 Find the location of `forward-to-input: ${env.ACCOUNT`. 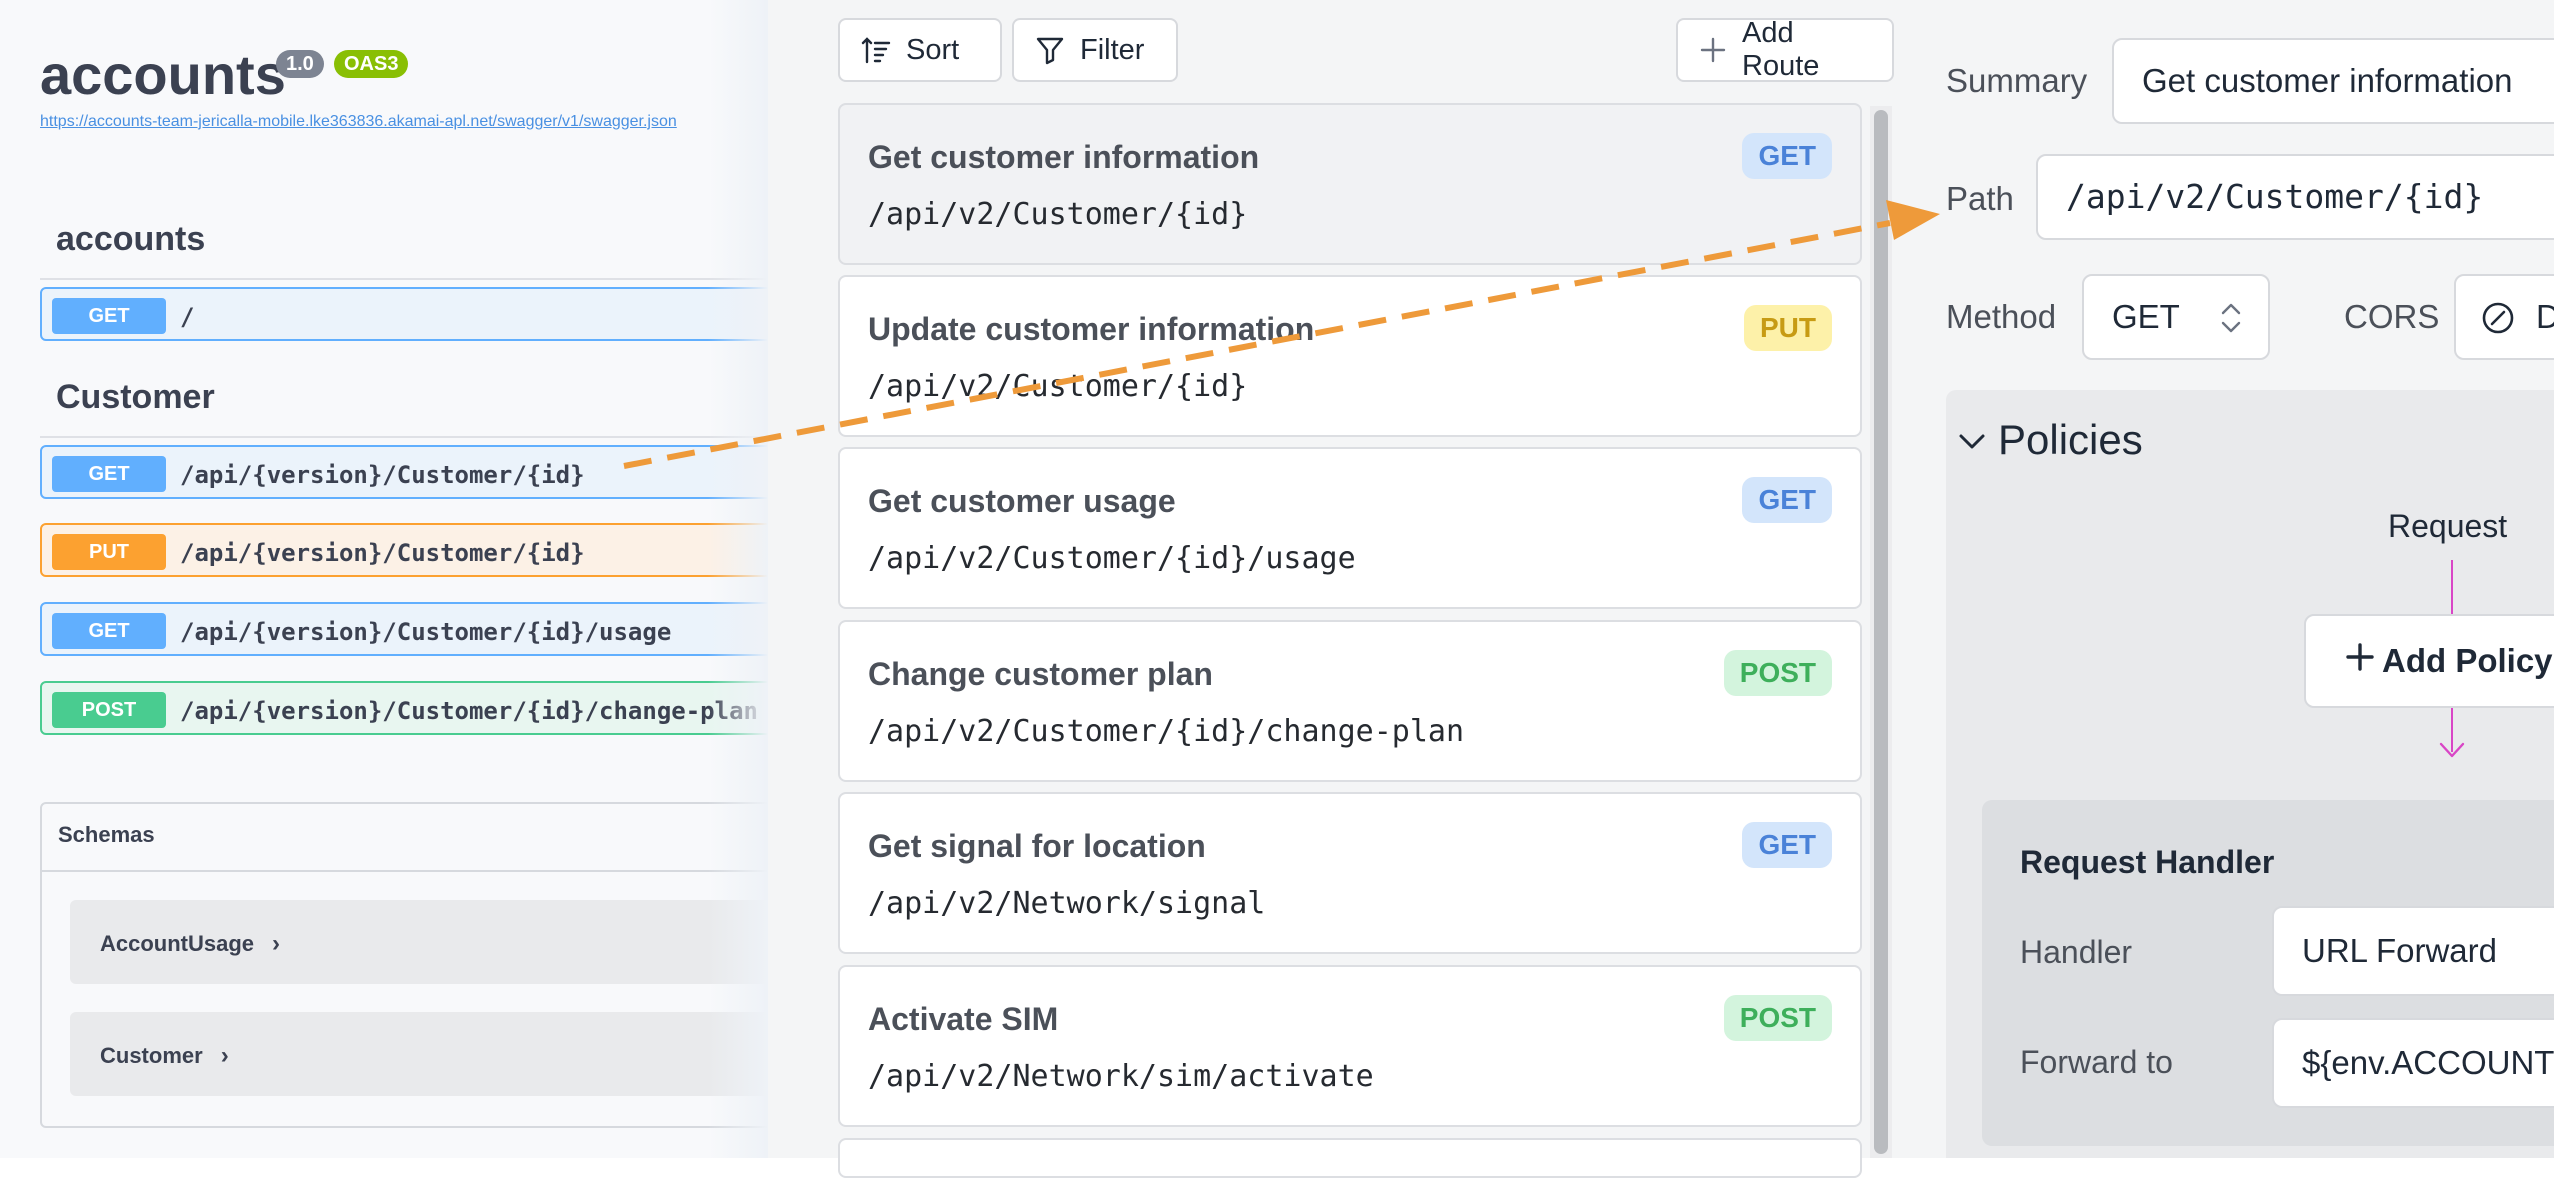

forward-to-input: ${env.ACCOUNT is located at coordinates (2413, 1063).